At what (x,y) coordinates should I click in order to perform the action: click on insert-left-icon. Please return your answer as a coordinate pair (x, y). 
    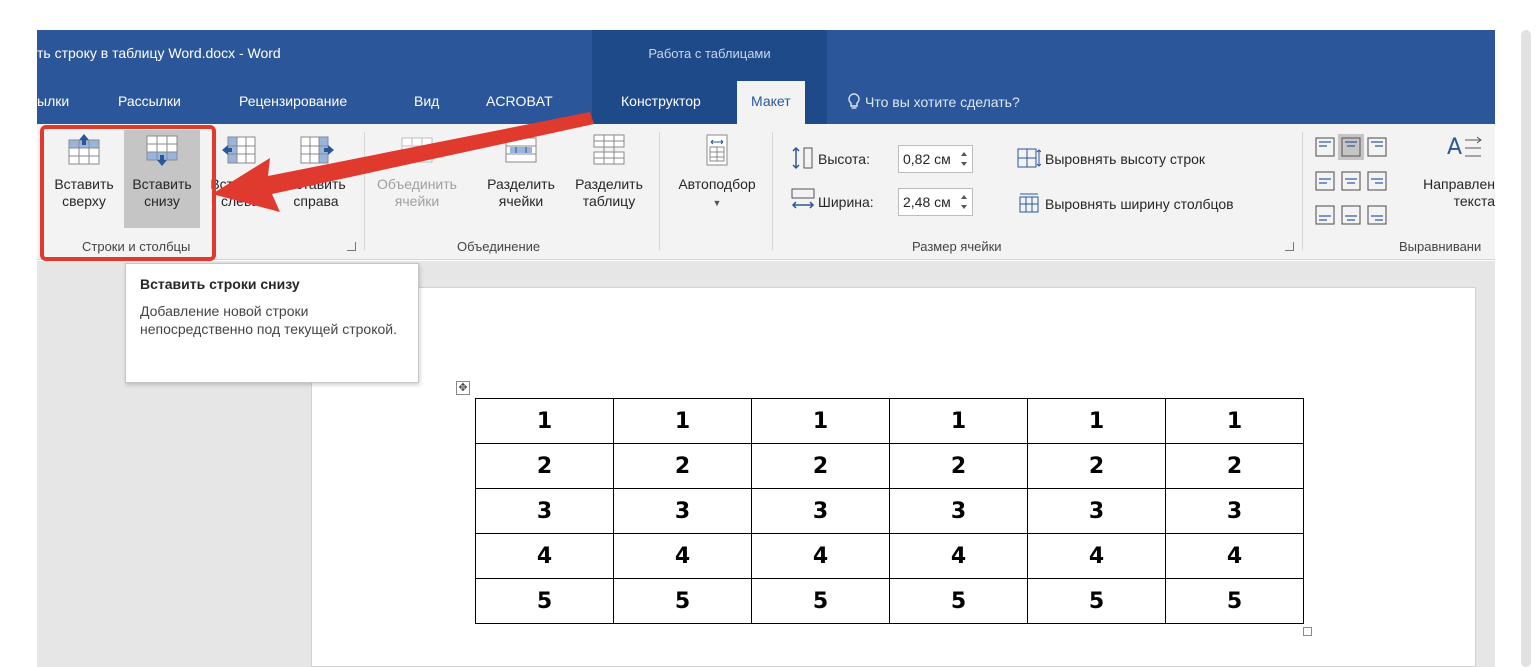
    Looking at the image, I should click on (239, 150).